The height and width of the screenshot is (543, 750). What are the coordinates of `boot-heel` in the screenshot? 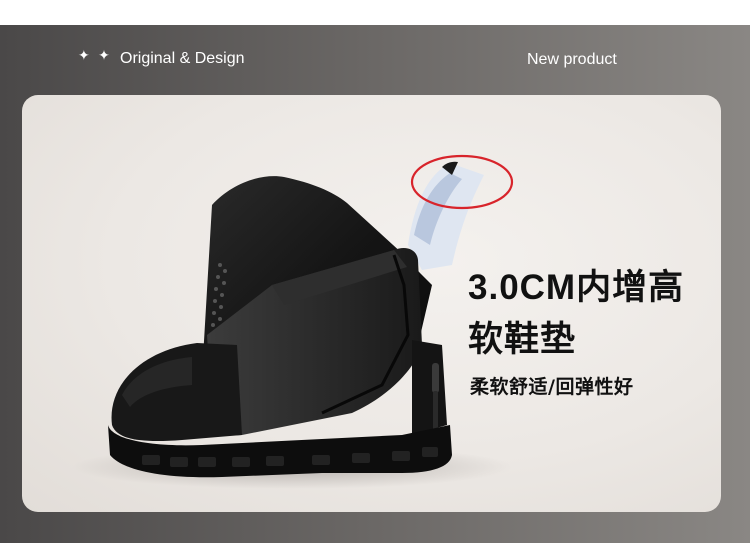 It's located at (429, 387).